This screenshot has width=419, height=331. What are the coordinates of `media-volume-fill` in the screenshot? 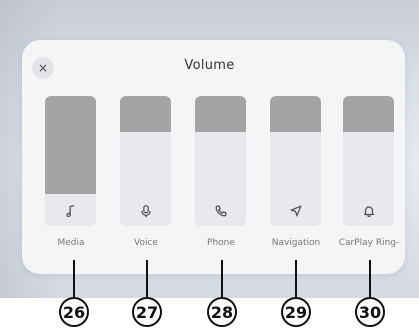 It's located at (70, 145).